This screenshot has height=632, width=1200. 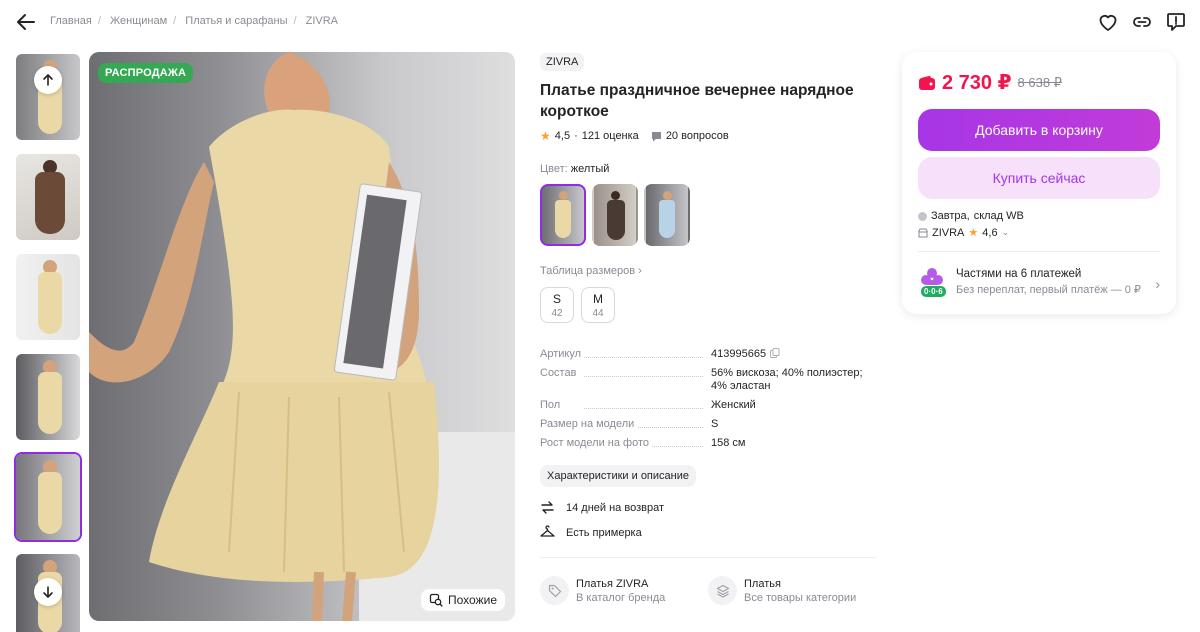 What do you see at coordinates (436, 600) in the screenshot?
I see `similar-search-icon` at bounding box center [436, 600].